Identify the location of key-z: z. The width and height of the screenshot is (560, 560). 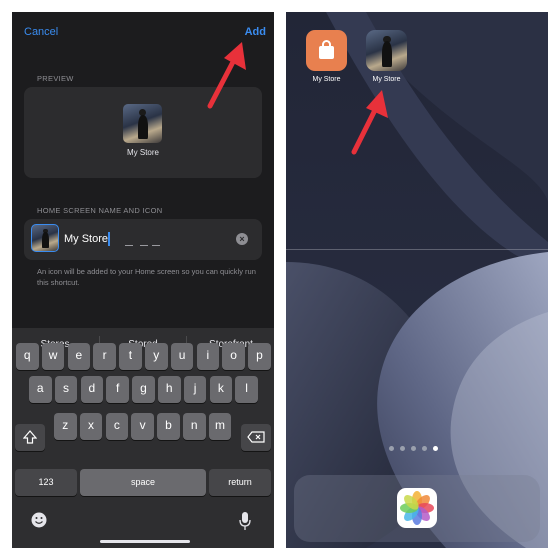
(65, 426).